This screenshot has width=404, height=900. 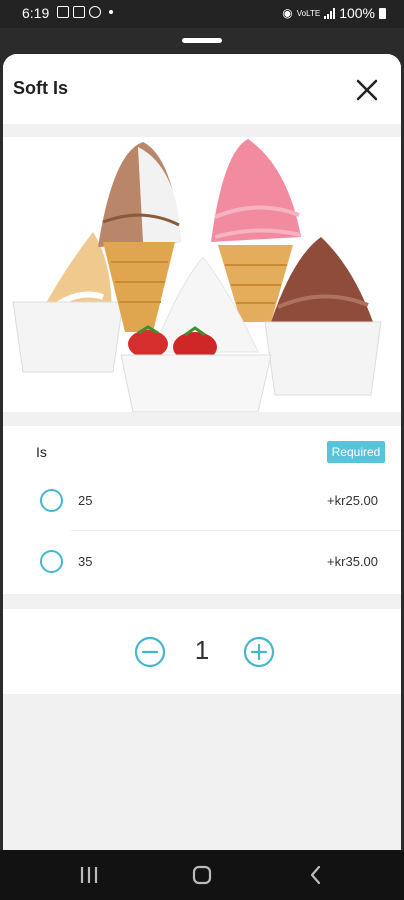 What do you see at coordinates (150, 652) in the screenshot?
I see `minus-circle-icon` at bounding box center [150, 652].